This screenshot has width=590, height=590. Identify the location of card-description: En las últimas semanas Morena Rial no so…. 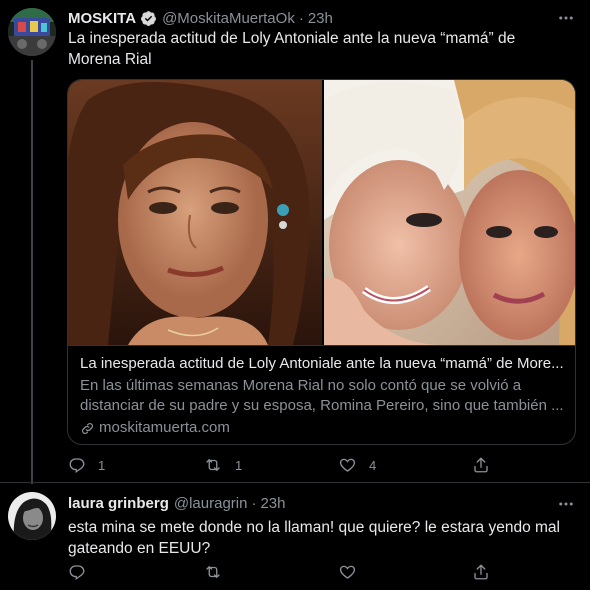
(322, 395).